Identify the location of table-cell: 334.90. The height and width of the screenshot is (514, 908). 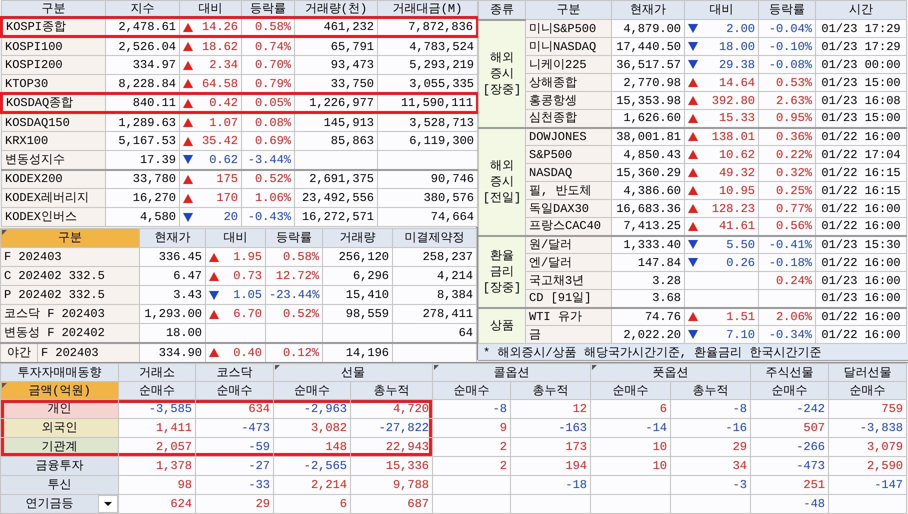
(173, 352).